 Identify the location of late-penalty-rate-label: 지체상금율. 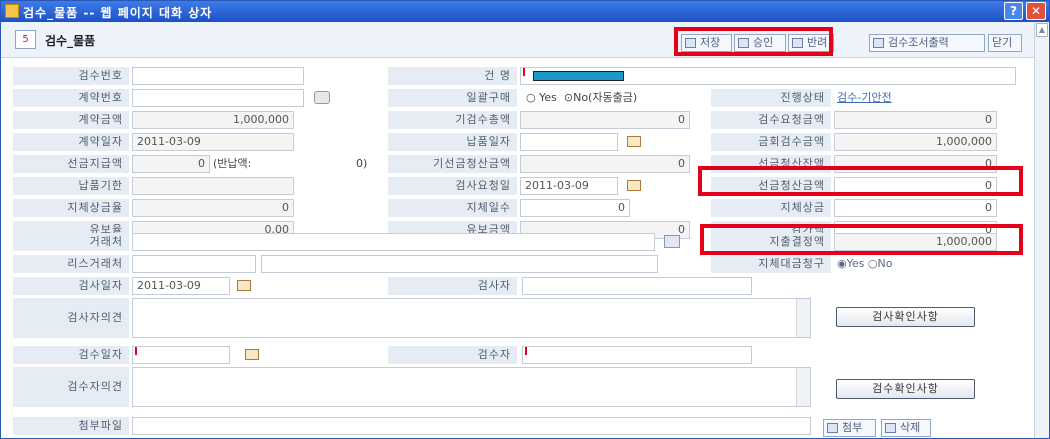
(71, 208).